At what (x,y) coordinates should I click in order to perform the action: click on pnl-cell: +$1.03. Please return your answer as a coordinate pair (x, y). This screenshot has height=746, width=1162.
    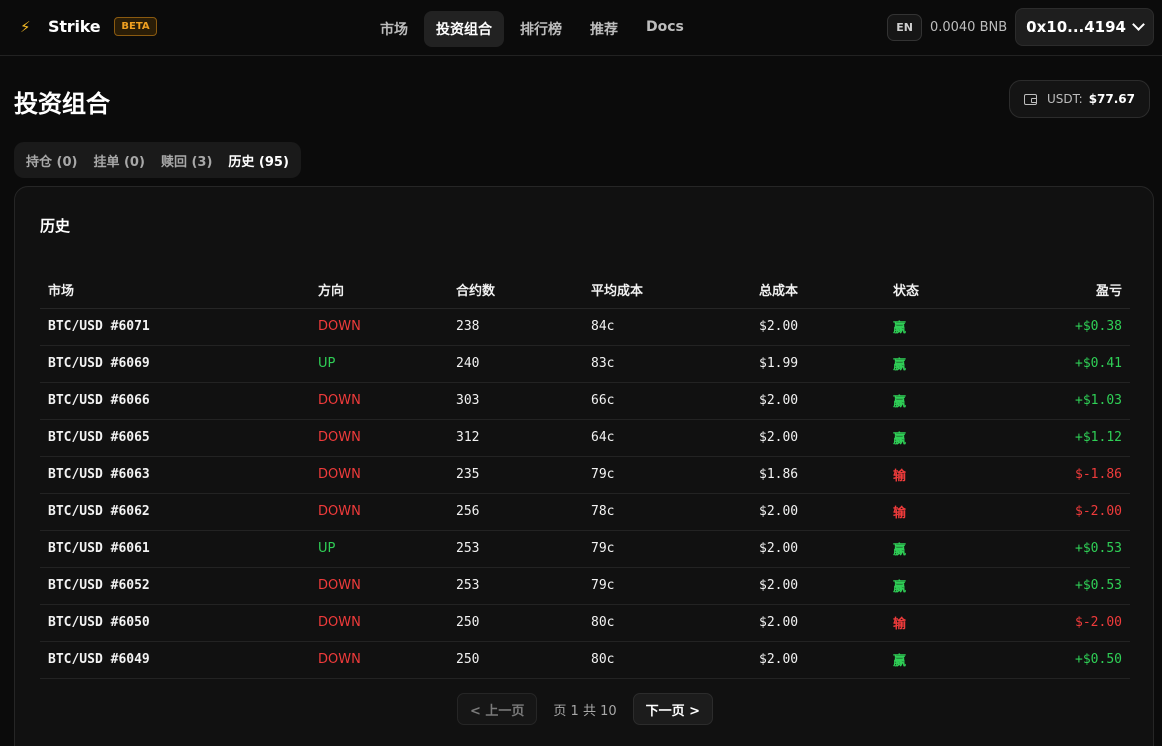
    Looking at the image, I should click on (1082, 401).